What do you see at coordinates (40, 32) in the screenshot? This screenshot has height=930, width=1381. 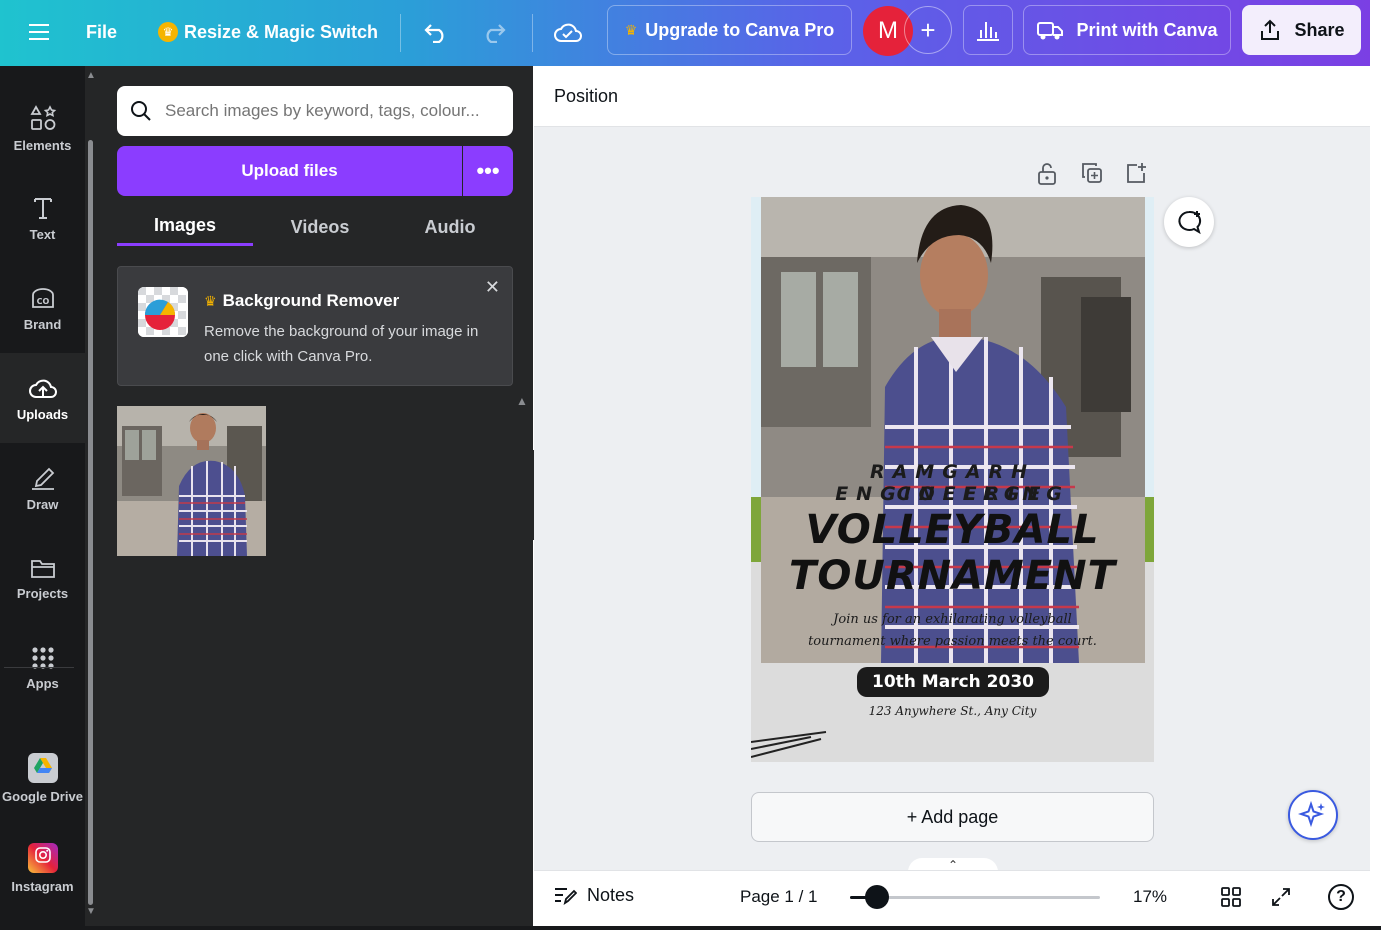 I see `menu-icon` at bounding box center [40, 32].